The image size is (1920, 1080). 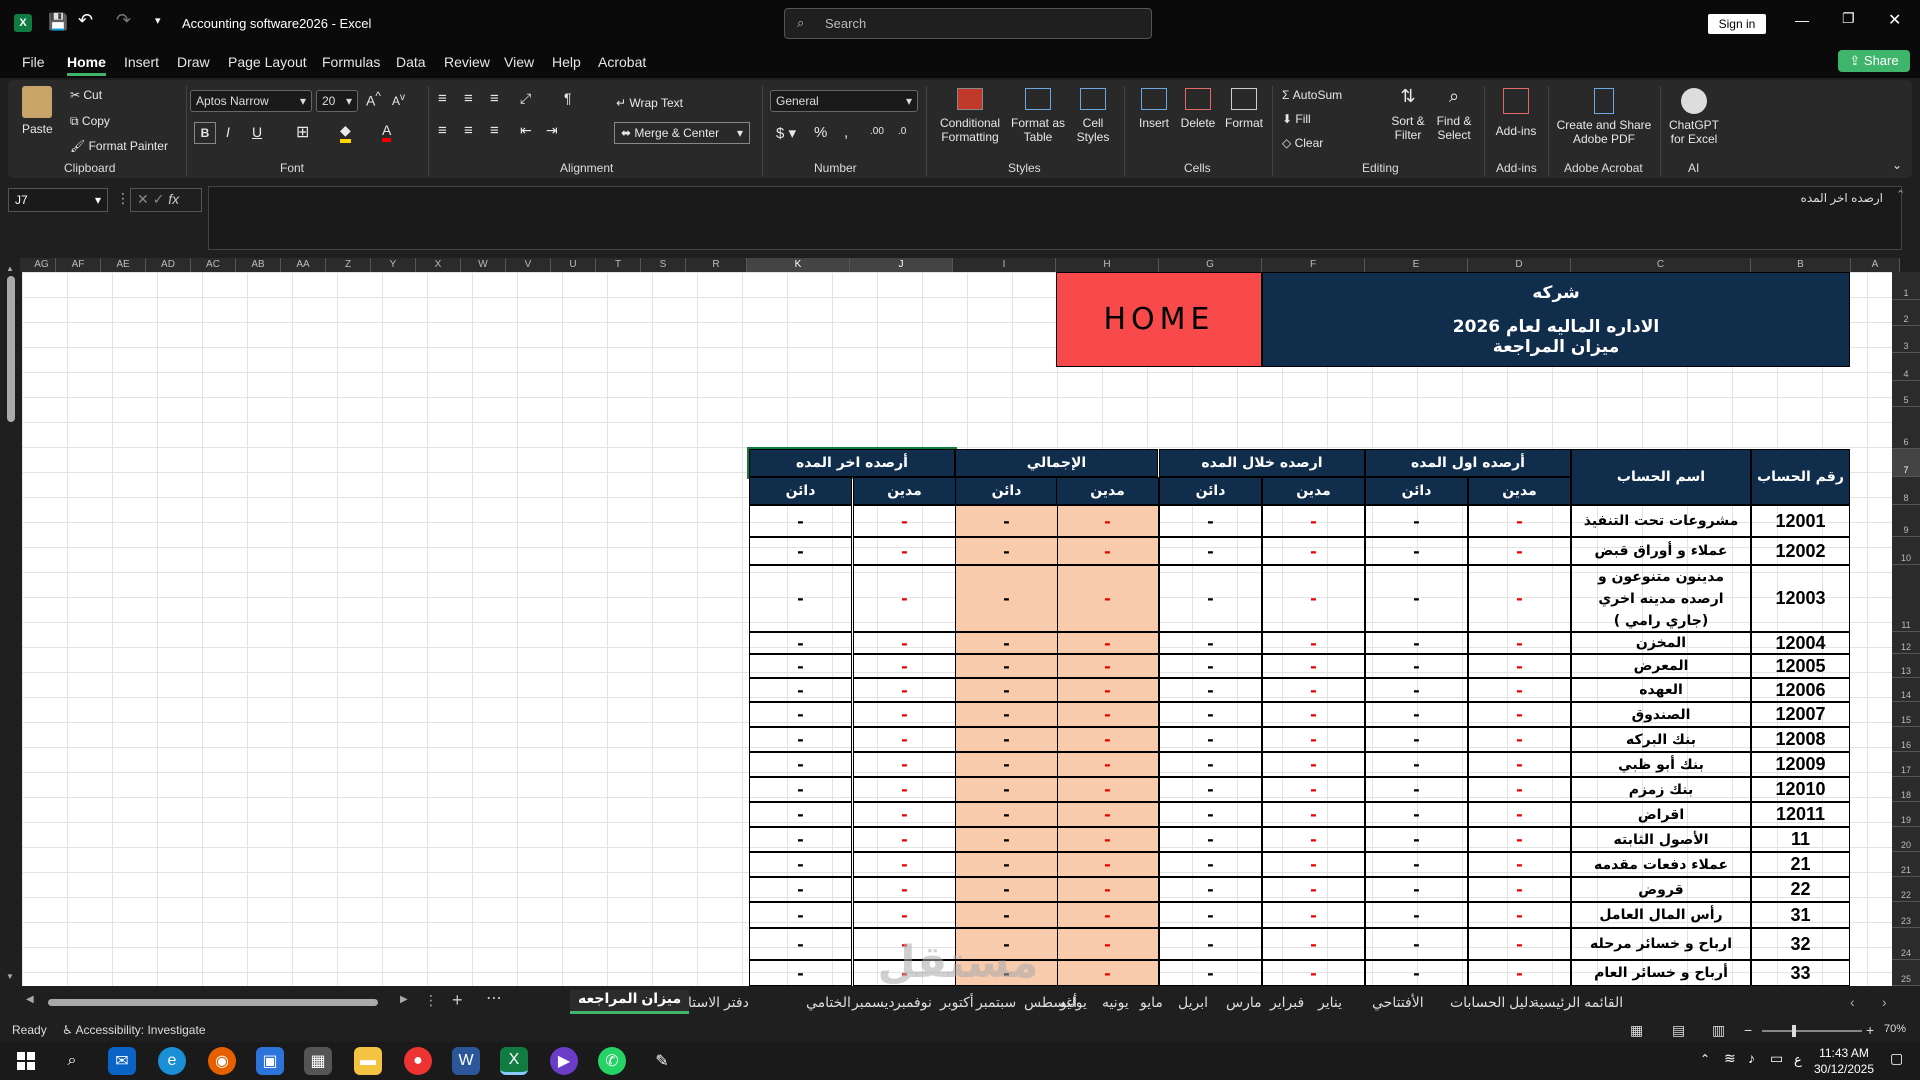 I want to click on col-header: AB, so click(x=258, y=265).